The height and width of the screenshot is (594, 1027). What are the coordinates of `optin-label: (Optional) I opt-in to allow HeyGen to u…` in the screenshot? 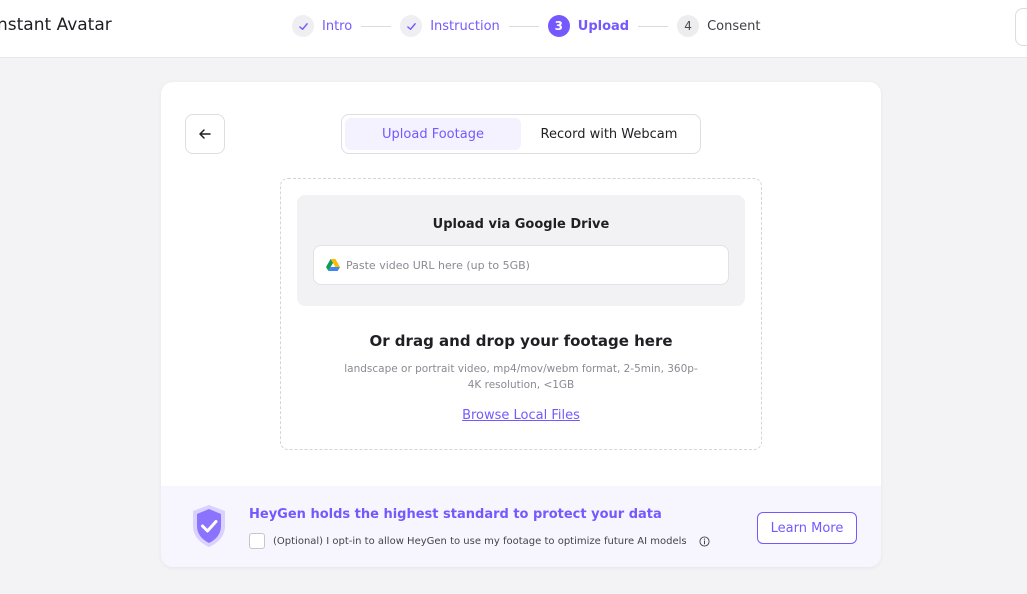 It's located at (480, 541).